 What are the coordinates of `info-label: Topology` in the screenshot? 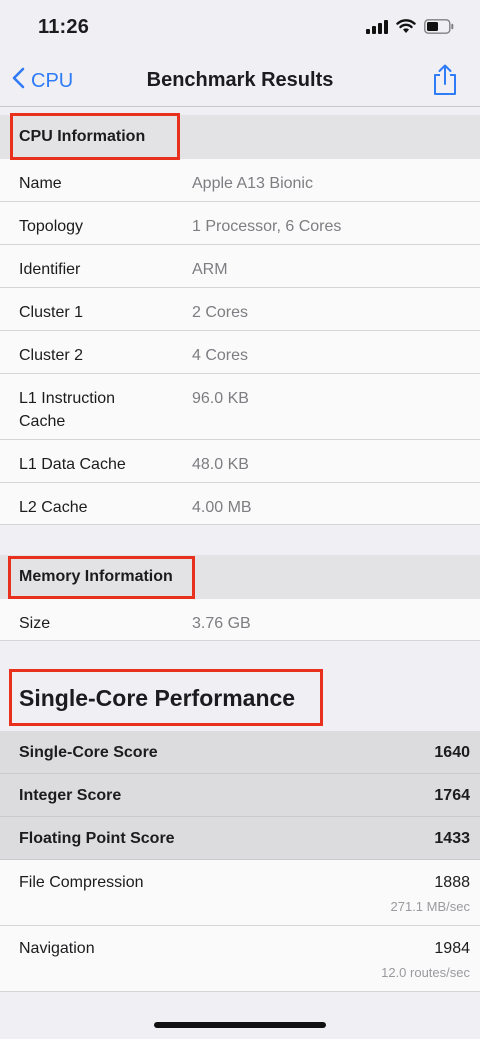 It's located at (51, 226).